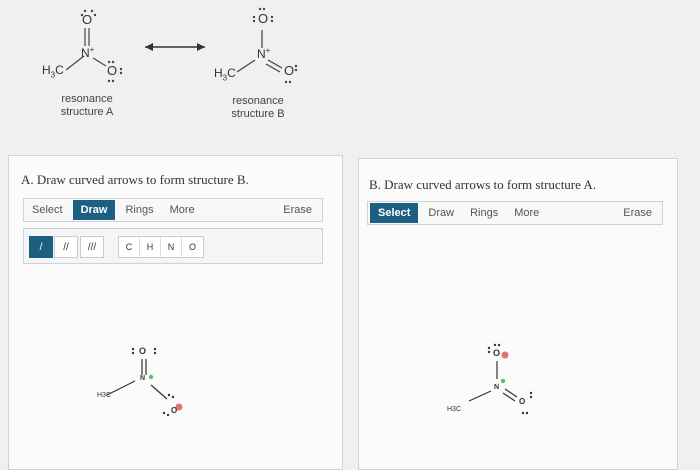  I want to click on atom-a-o-right: O, so click(112, 70).